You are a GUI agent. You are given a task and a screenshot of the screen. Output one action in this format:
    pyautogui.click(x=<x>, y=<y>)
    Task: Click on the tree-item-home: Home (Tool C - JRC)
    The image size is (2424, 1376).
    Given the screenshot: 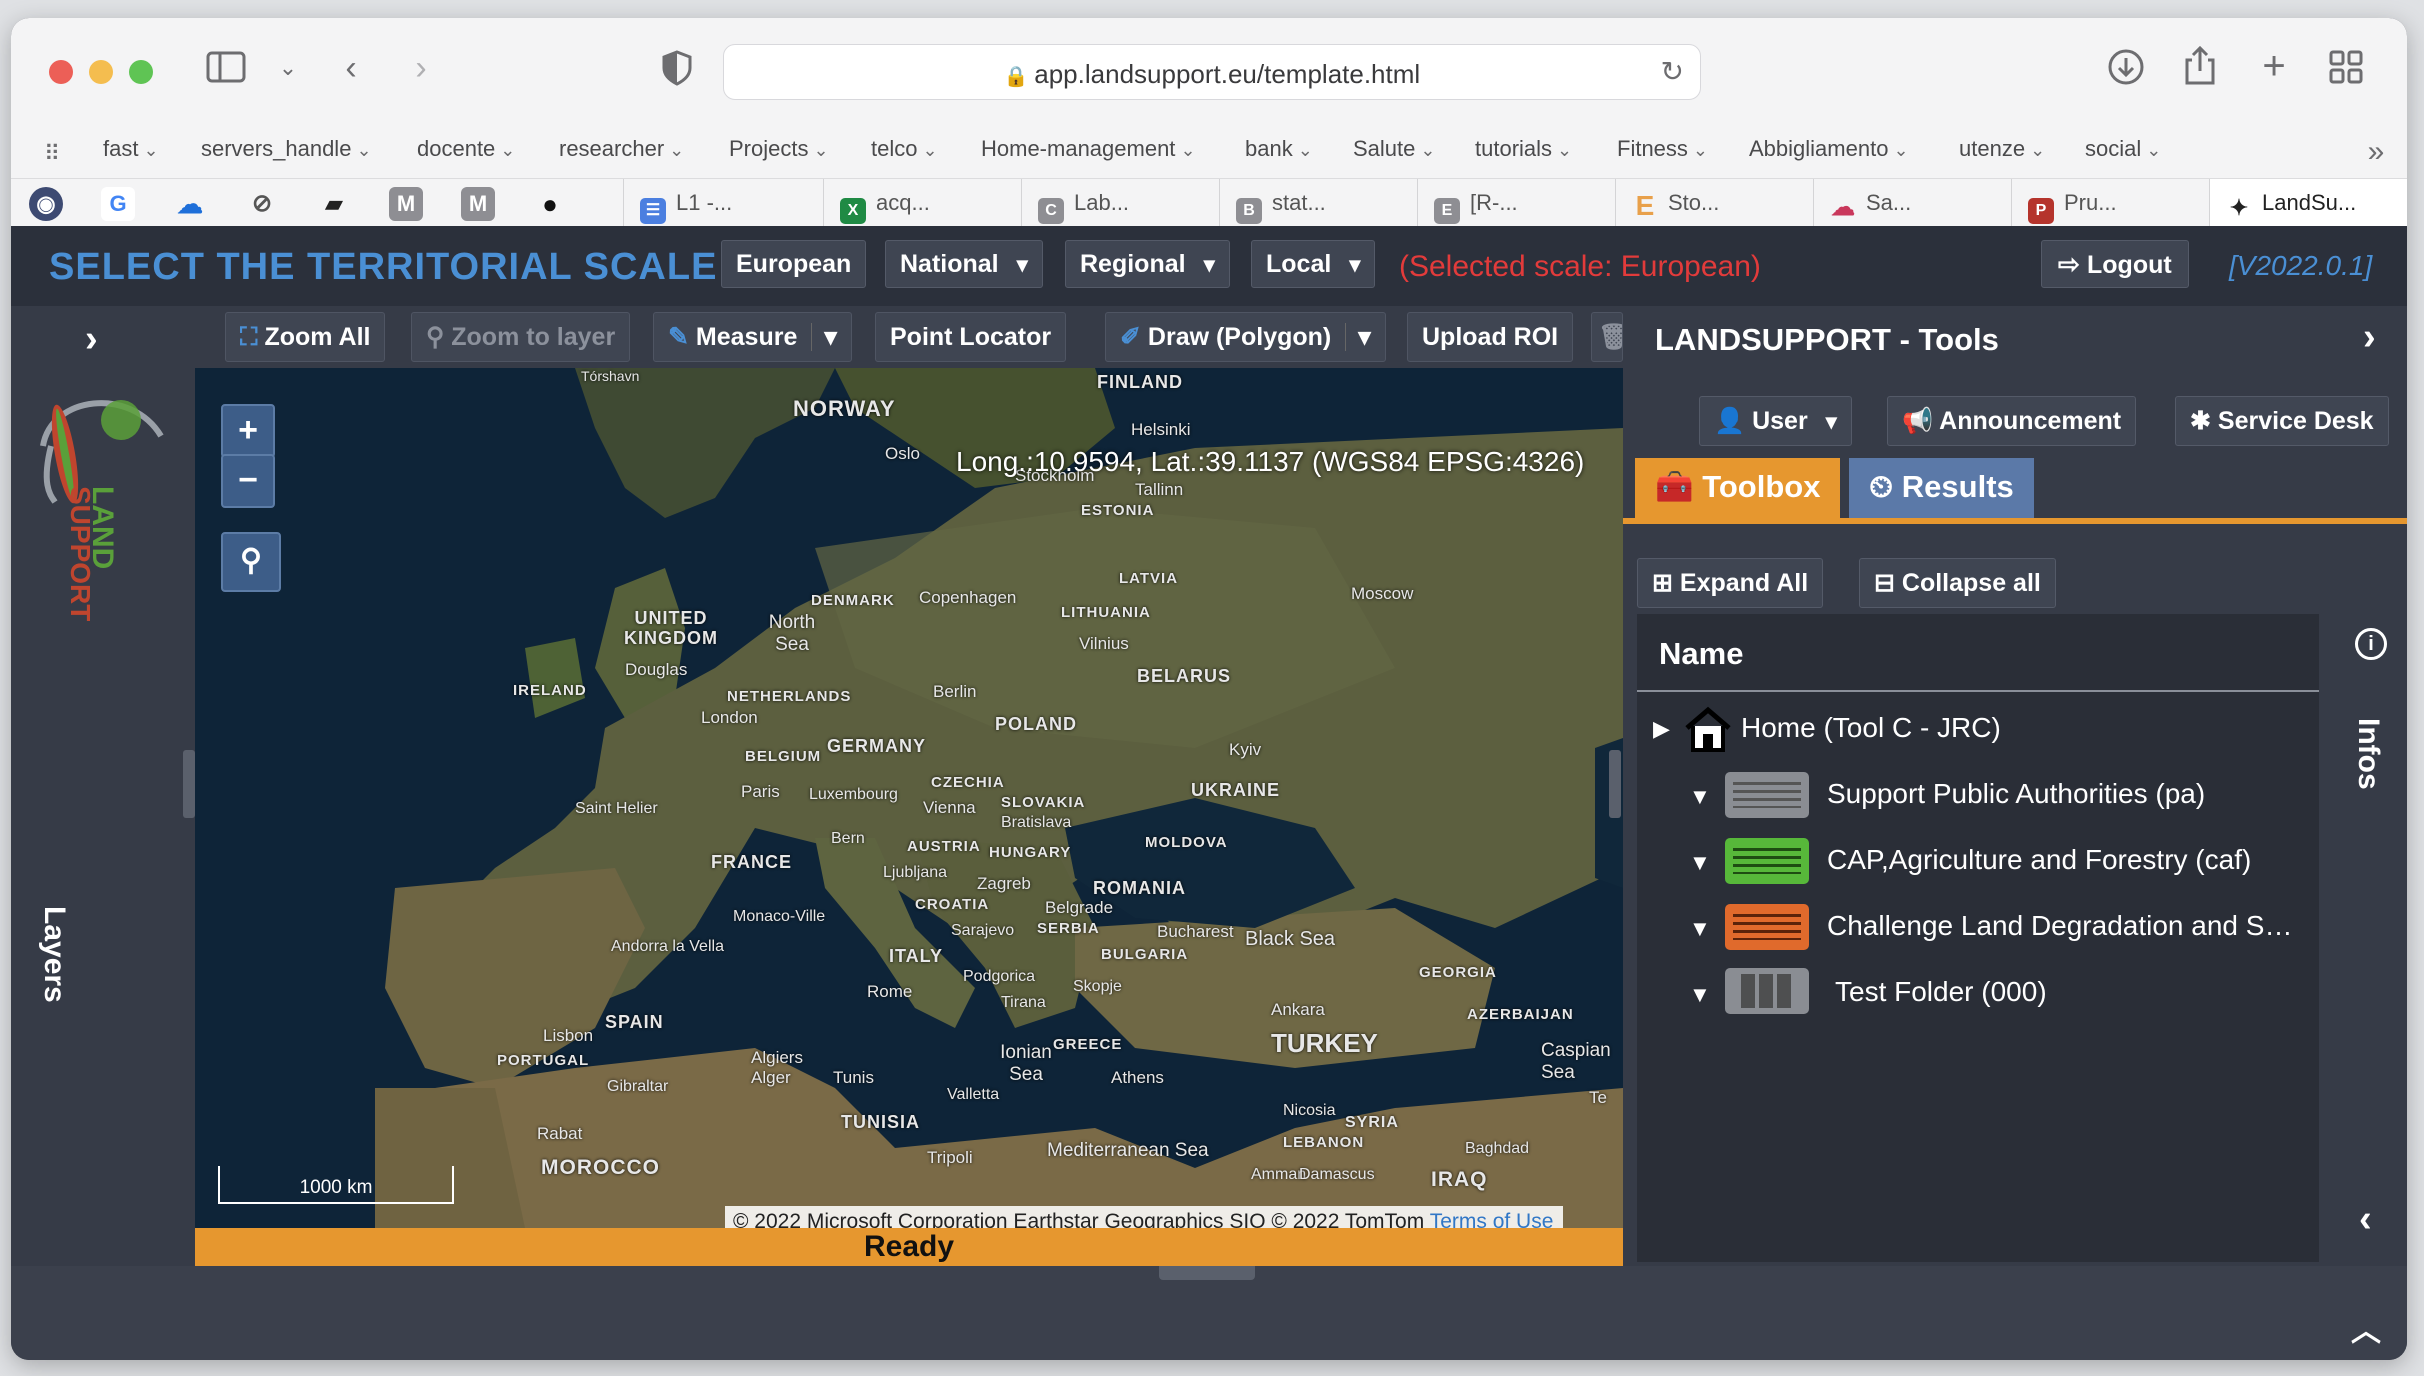 What is the action you would take?
    pyautogui.click(x=1871, y=728)
    